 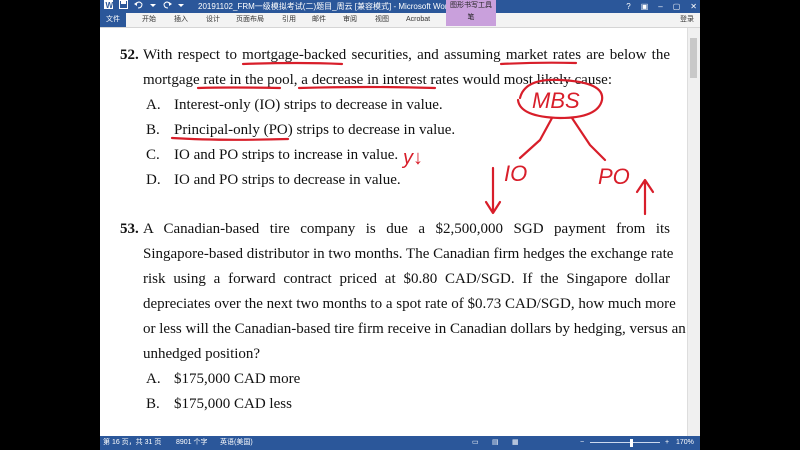 What do you see at coordinates (153, 6) in the screenshot?
I see `dropdown-icon` at bounding box center [153, 6].